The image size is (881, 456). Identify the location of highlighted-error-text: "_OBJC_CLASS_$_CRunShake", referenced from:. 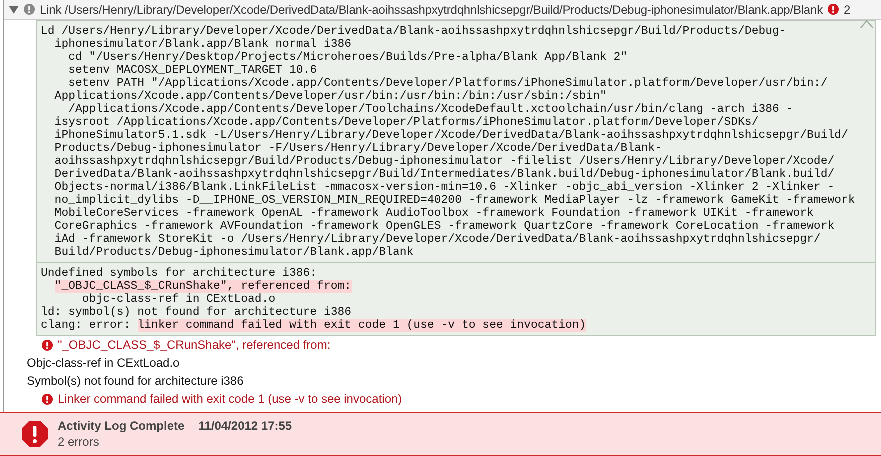
(203, 286).